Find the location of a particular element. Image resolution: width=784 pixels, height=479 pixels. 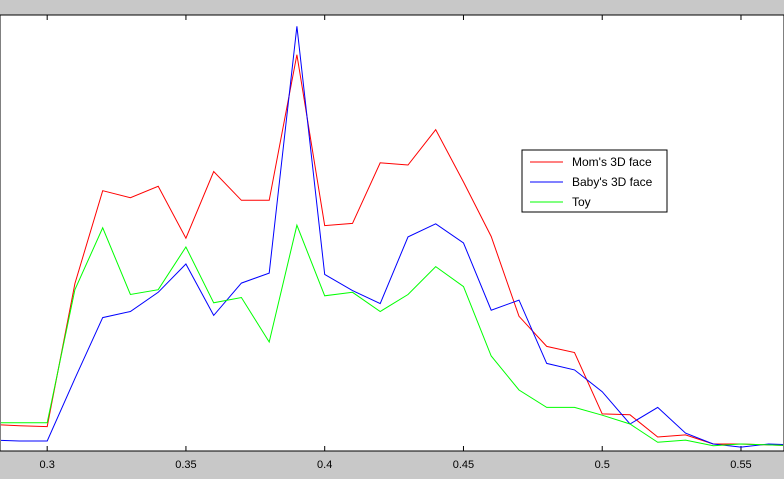

x-tick-label: 0.35 is located at coordinates (185, 465).